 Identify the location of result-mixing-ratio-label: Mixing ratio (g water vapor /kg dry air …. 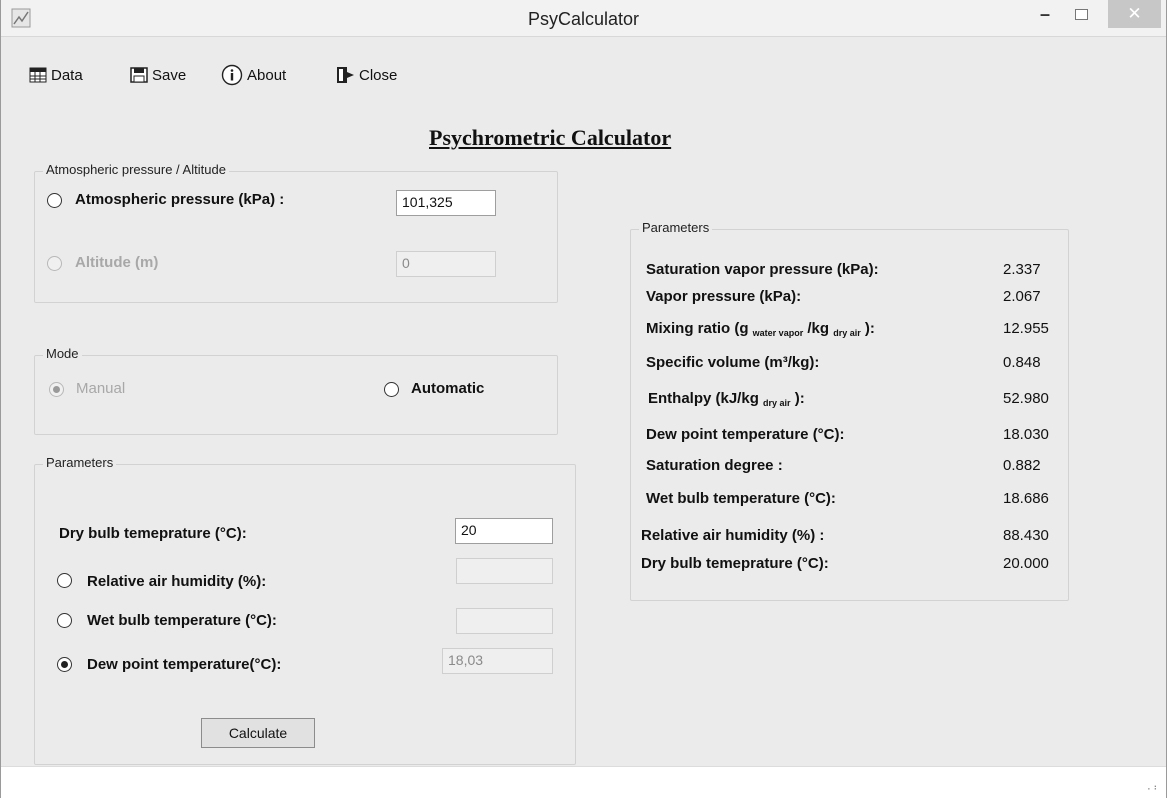
(760, 329).